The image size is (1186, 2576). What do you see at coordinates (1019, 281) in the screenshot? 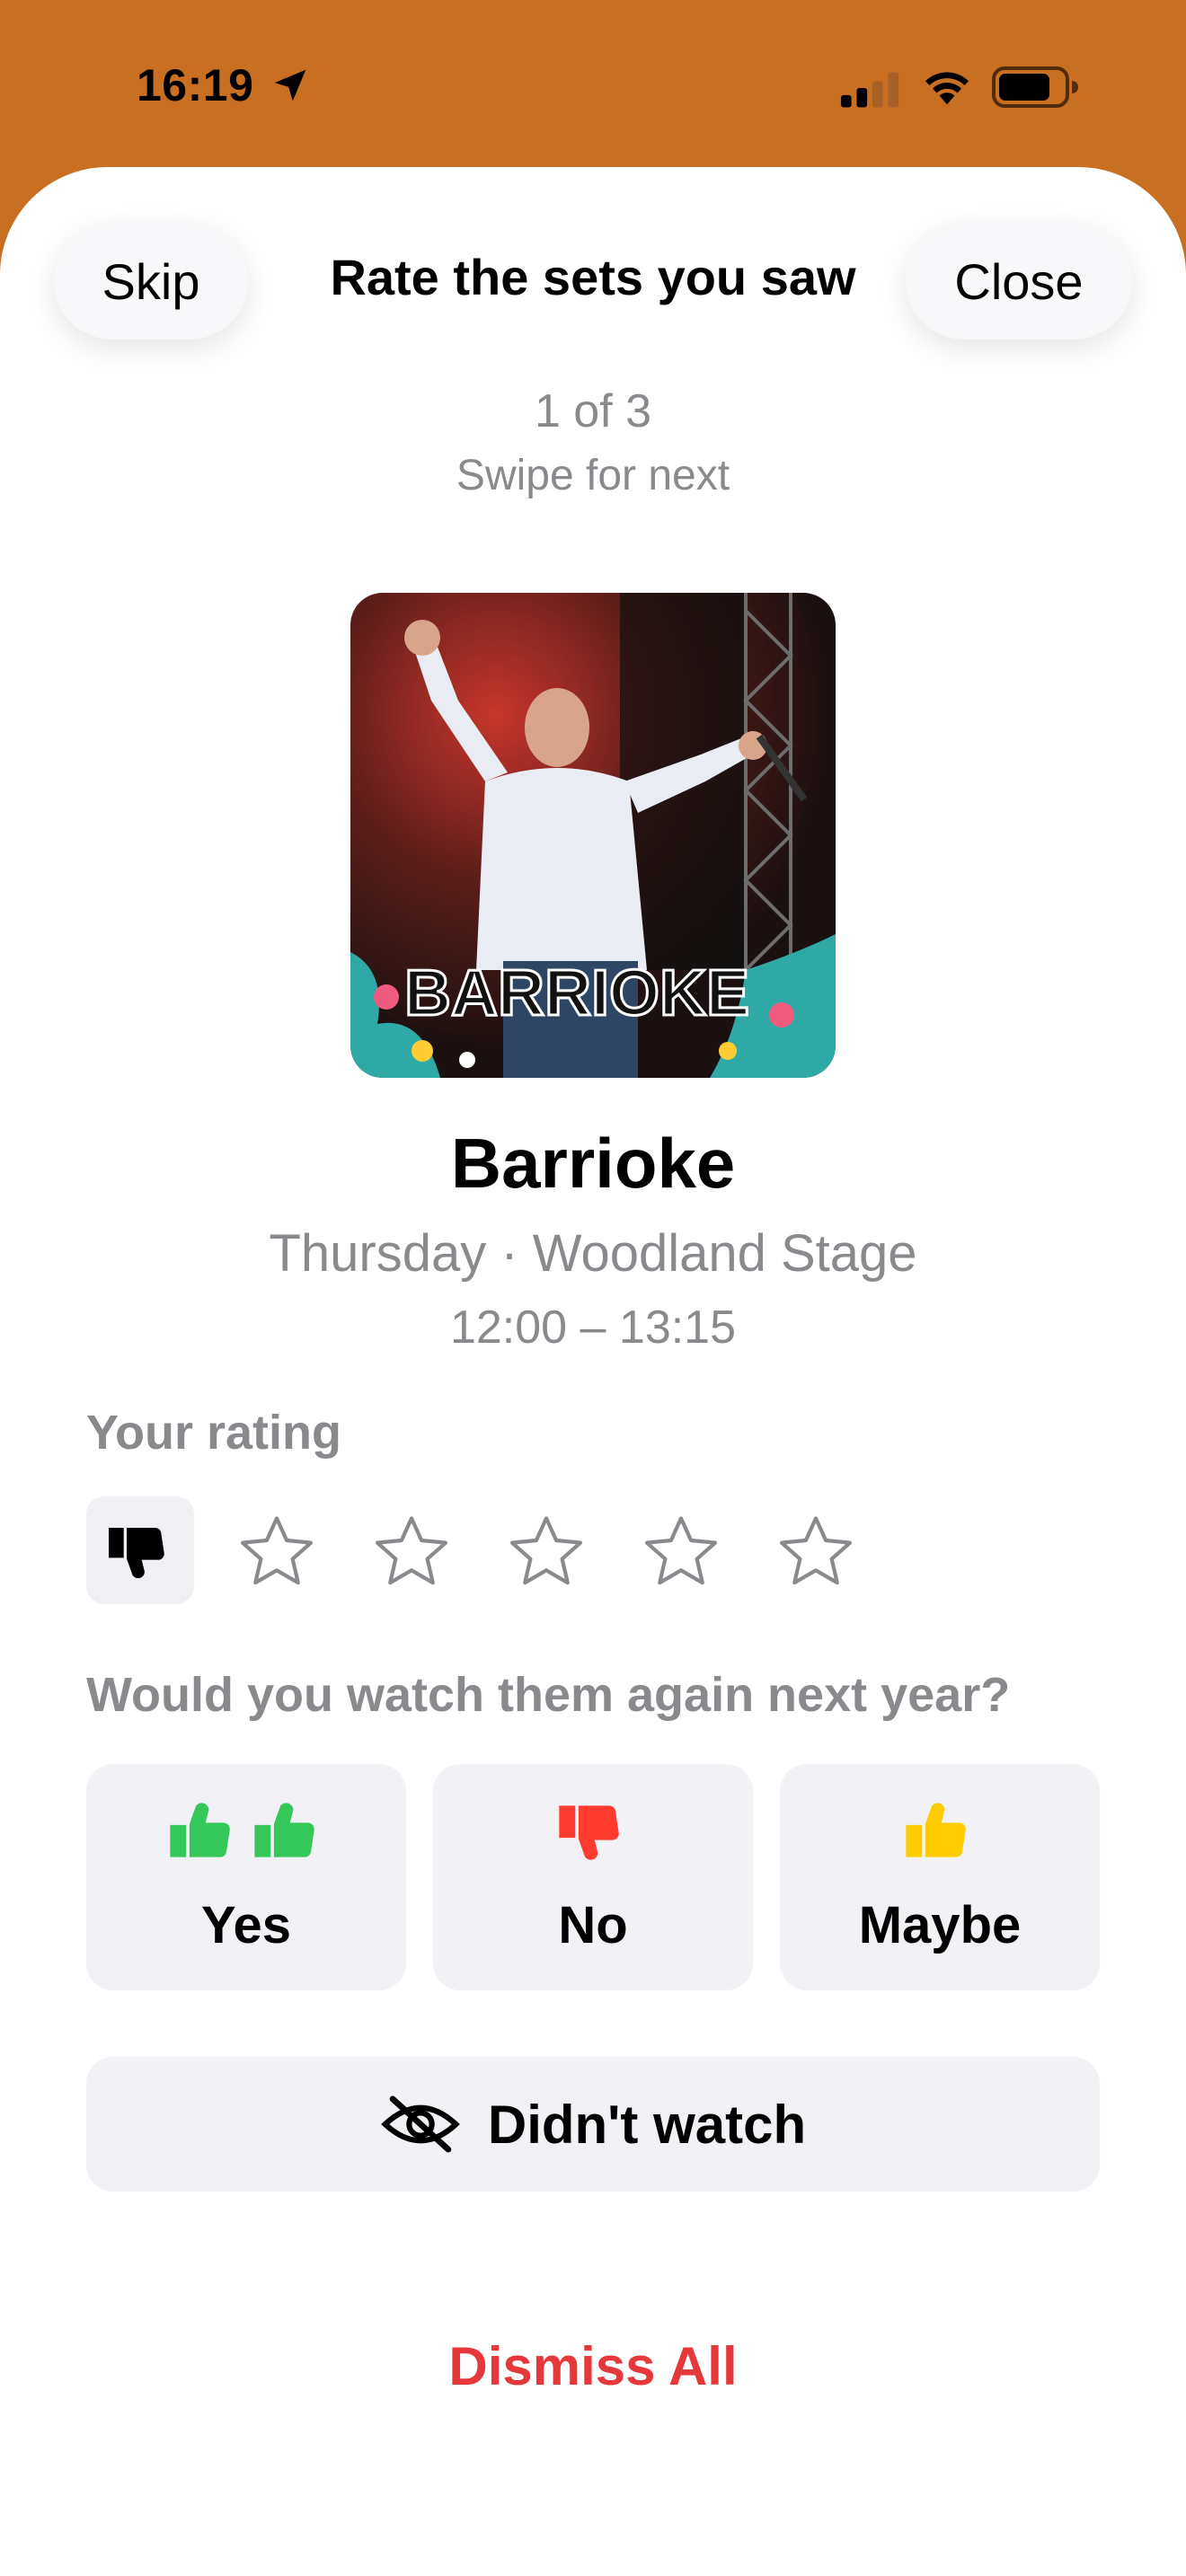
I see `close-button: Close` at bounding box center [1019, 281].